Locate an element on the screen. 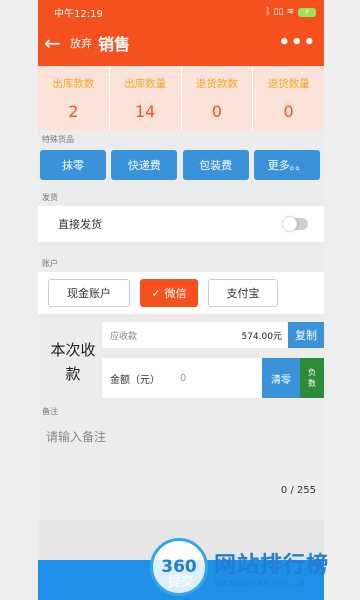  note-input: 请输入备注 is located at coordinates (76, 437).